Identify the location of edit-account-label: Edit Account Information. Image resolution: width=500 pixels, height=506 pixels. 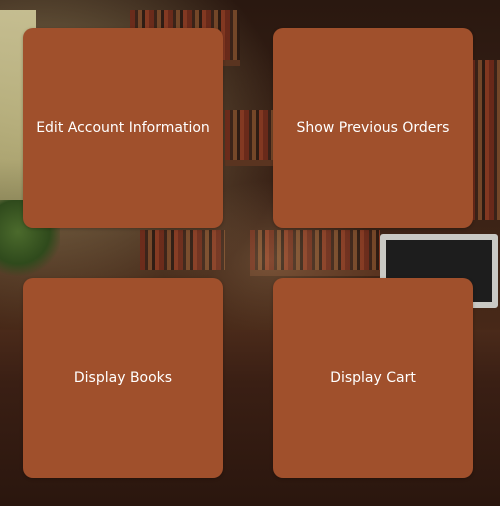
(123, 128).